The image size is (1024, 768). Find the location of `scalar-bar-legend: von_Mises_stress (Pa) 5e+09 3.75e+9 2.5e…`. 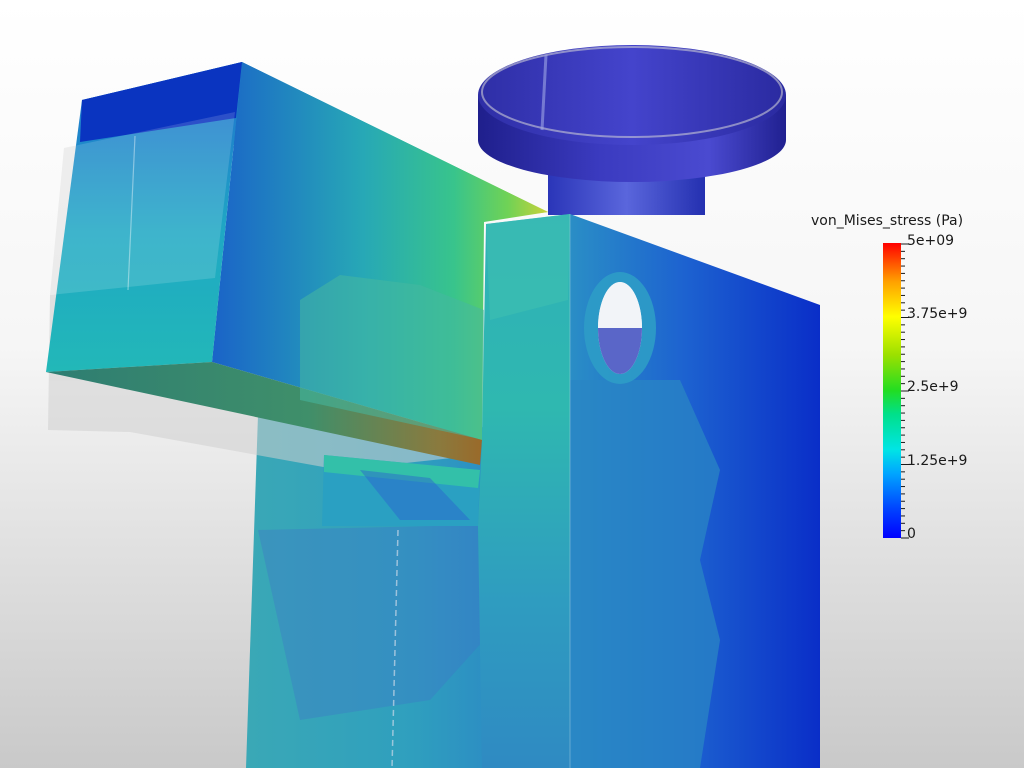

scalar-bar-legend: von_Mises_stress (Pa) 5e+09 3.75e+9 2.5e… is located at coordinates (912, 380).